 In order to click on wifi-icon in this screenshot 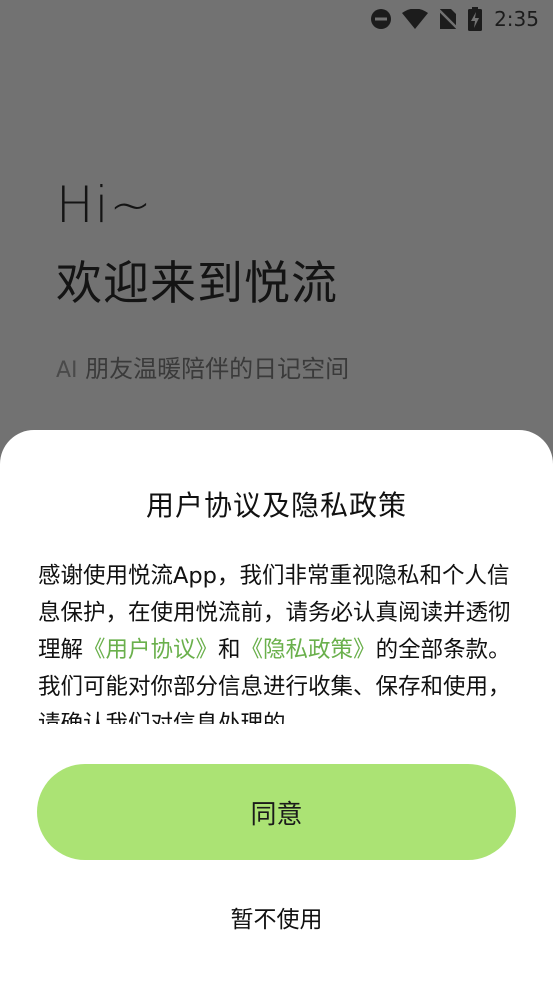, I will do `click(415, 19)`.